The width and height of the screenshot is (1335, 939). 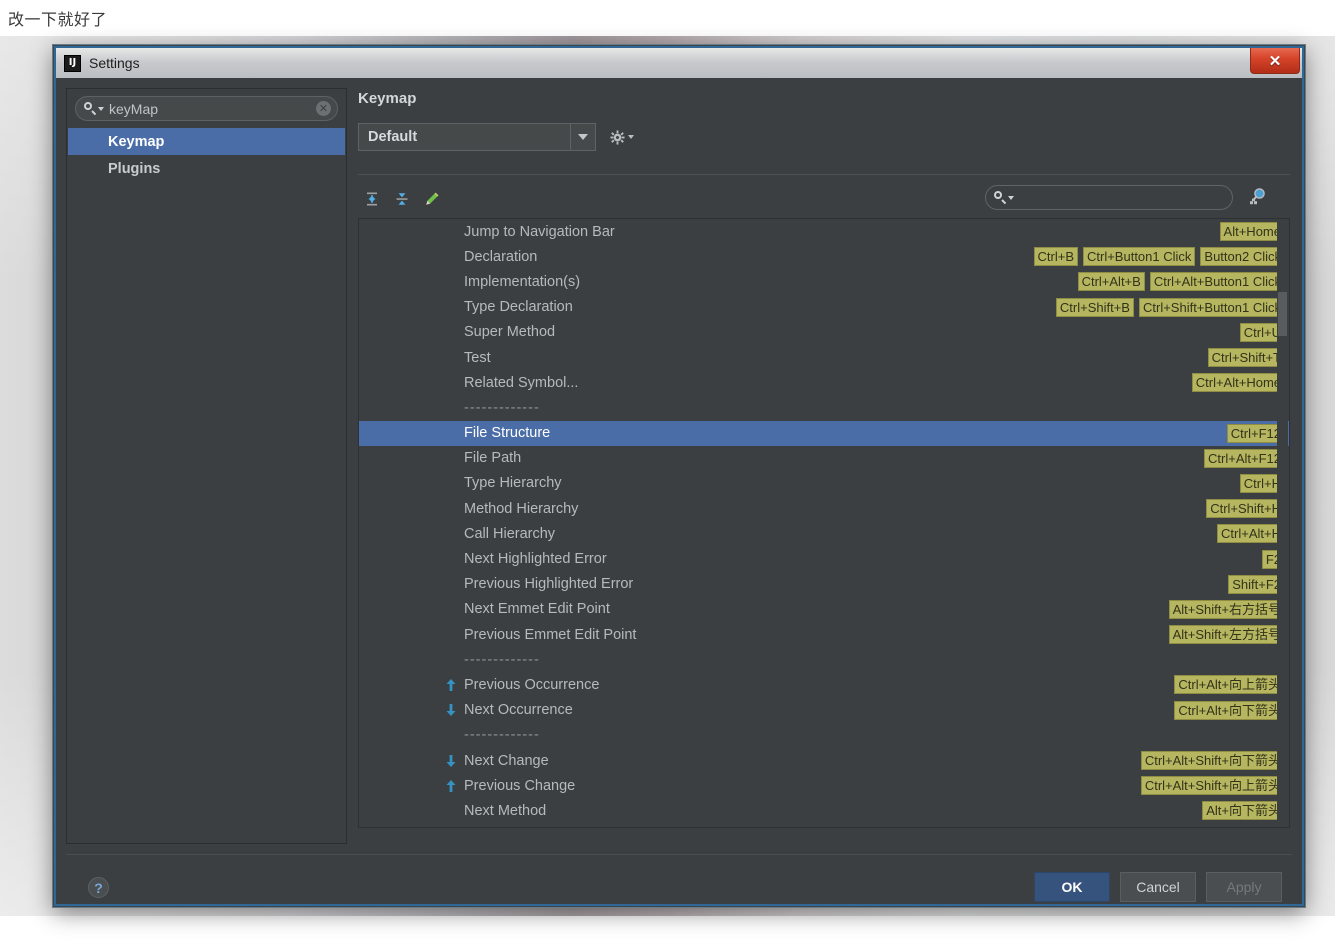 I want to click on caption-text: 改一下就好了, so click(x=58, y=20).